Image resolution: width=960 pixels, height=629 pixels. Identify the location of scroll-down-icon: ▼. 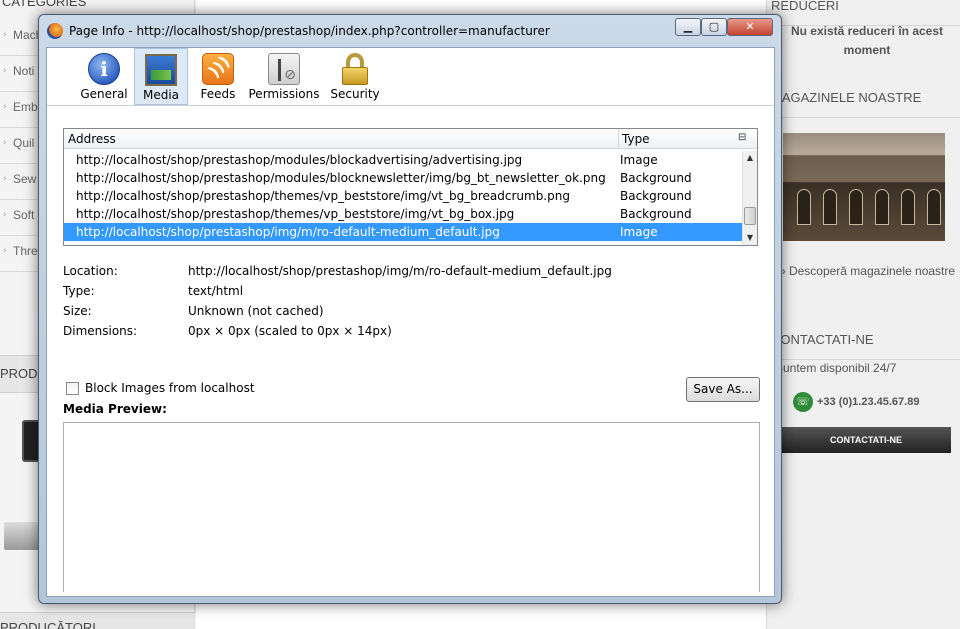
(750, 238).